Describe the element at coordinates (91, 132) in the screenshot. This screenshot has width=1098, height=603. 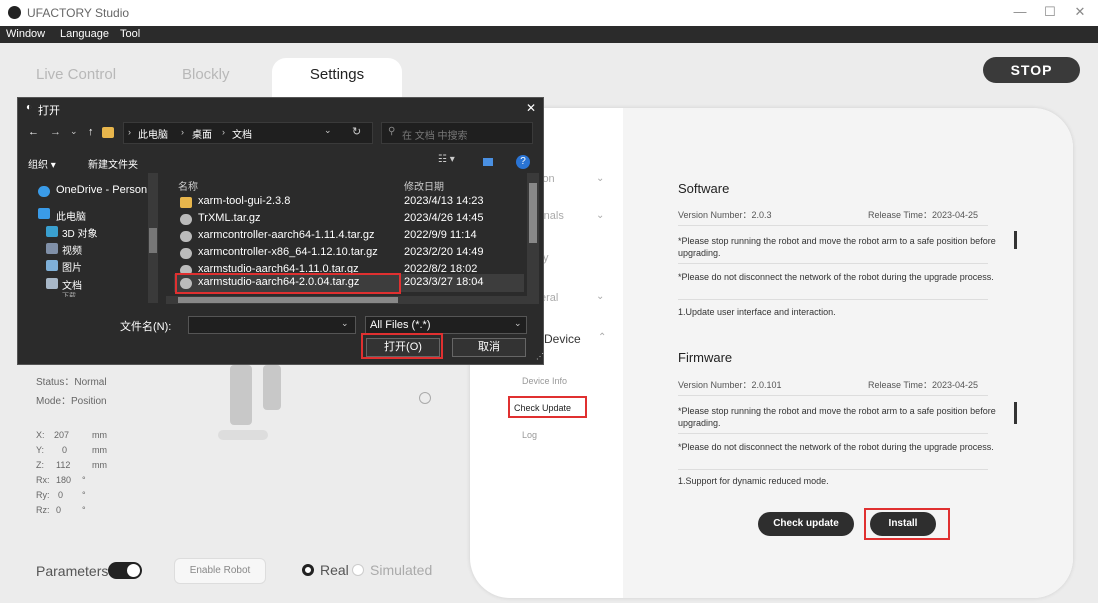
I see `up-arrow-icon: ↑` at that location.